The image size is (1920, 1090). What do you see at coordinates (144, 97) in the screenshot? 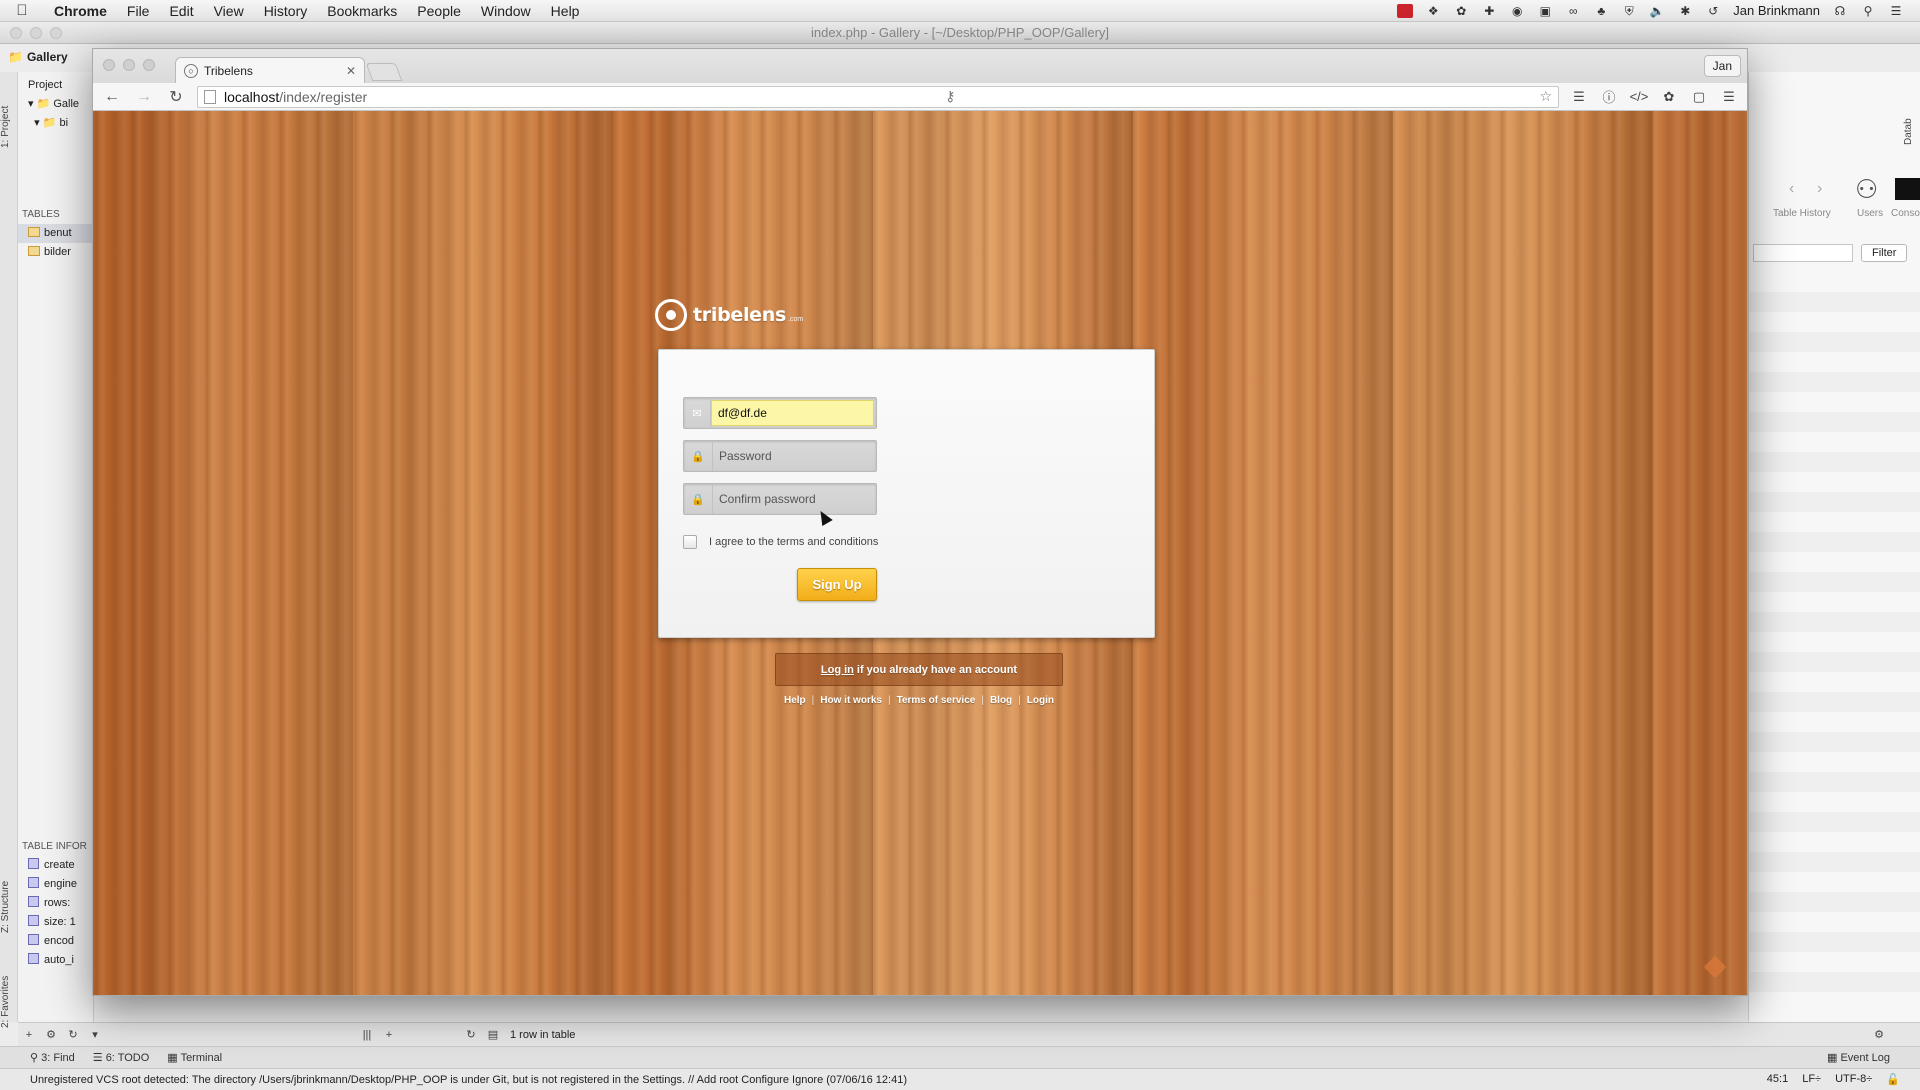
I see `forward-arrow-icon: →` at bounding box center [144, 97].